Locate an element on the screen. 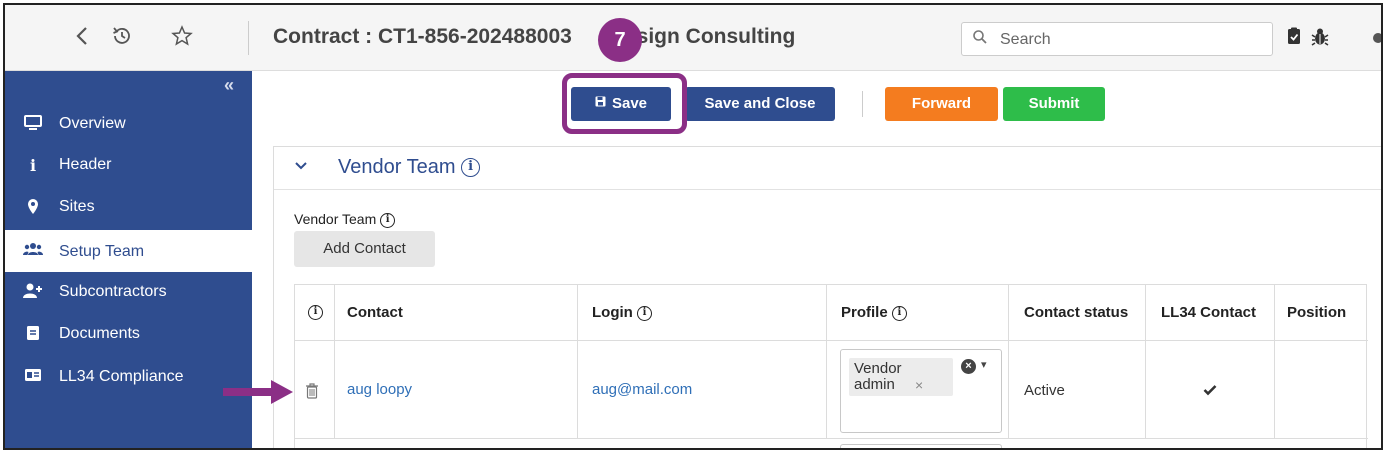 This screenshot has height=453, width=1387. sidebar-item-label: LL34 Compliance is located at coordinates (121, 376).